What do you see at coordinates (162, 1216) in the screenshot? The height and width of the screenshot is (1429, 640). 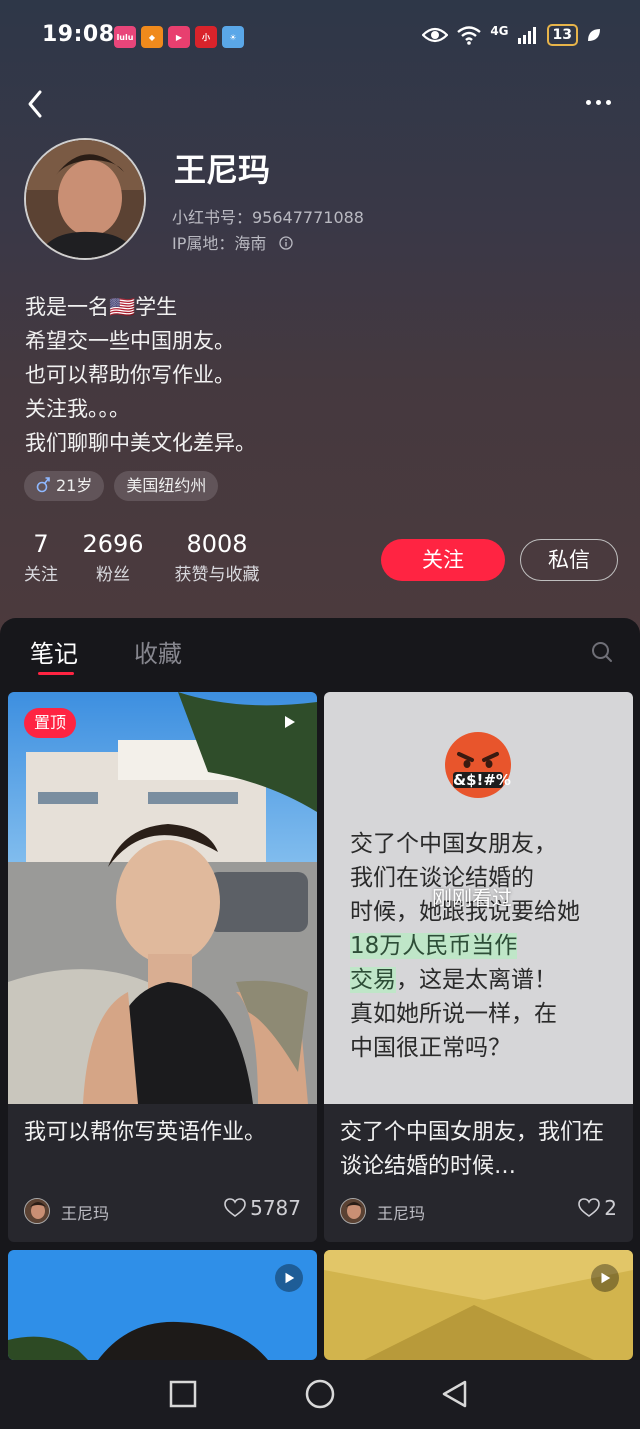 I see `note-footer: 王尼玛 5787` at bounding box center [162, 1216].